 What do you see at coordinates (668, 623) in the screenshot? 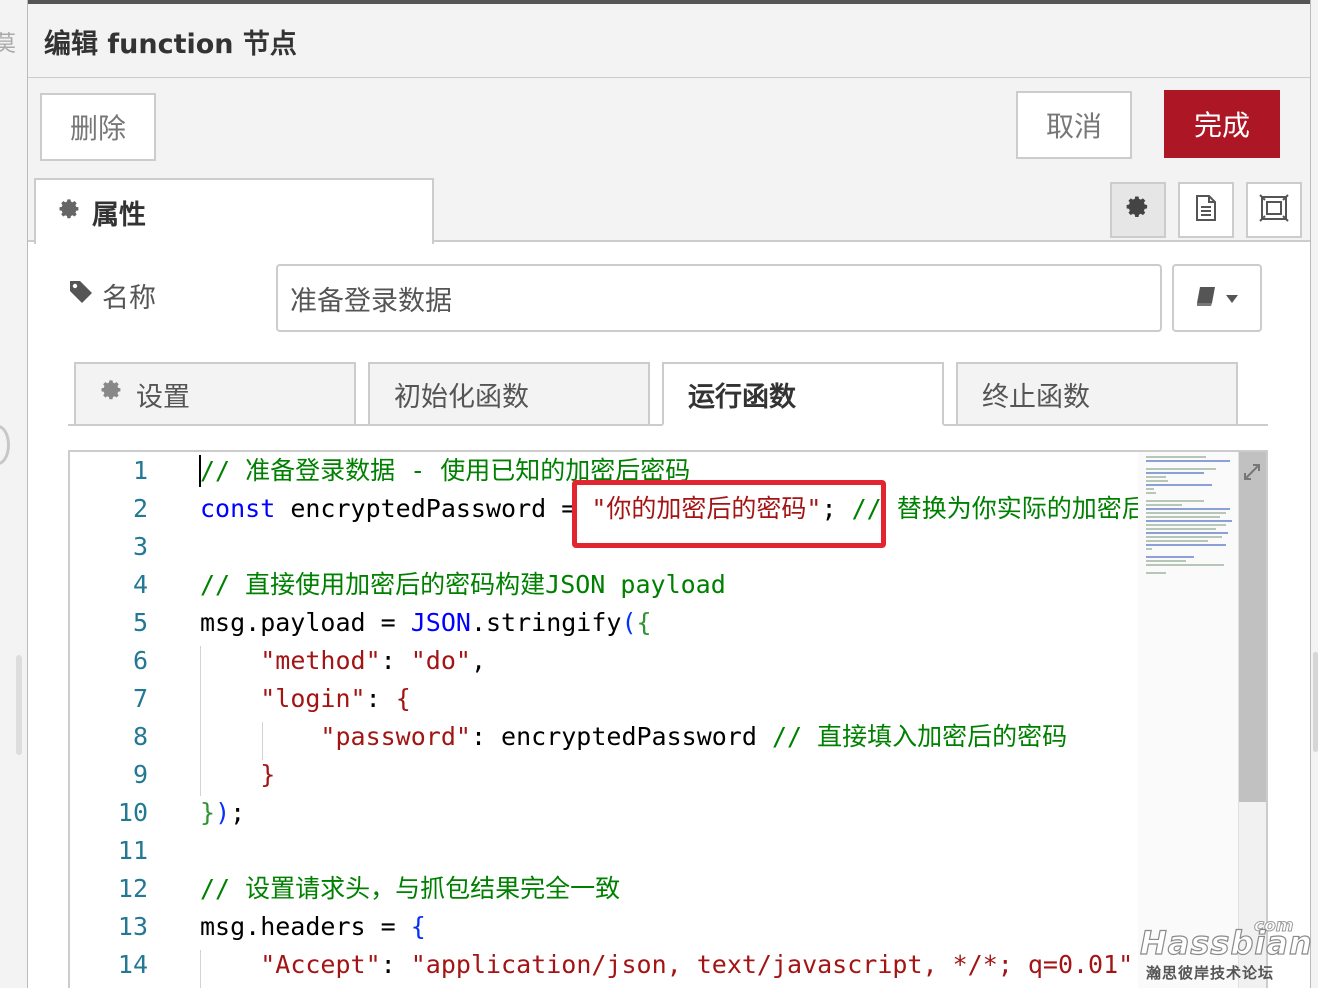
I see `code-line: 5 msg.payload = JSON.stringify({` at bounding box center [668, 623].